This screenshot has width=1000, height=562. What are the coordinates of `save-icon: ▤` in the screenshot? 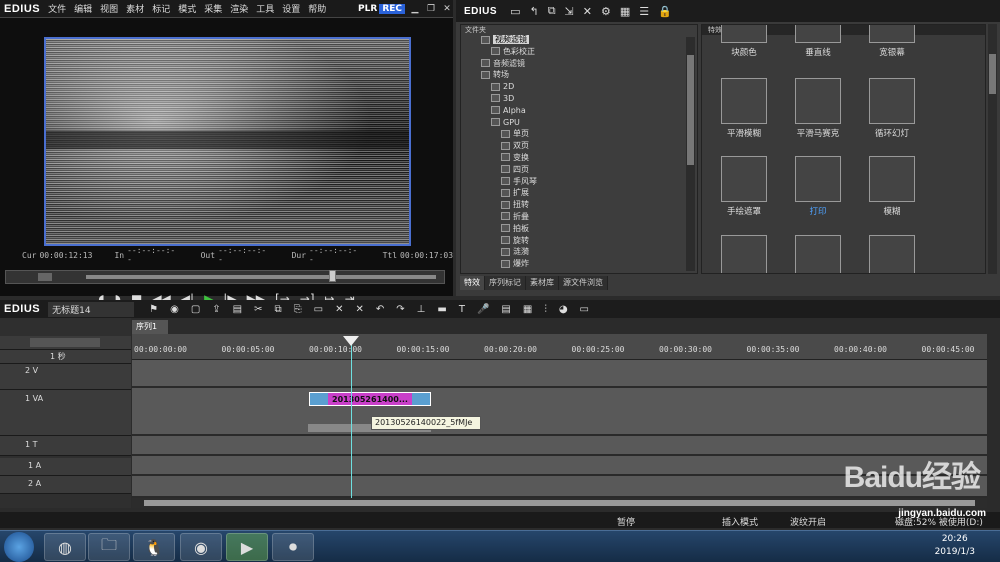 It's located at (237, 309).